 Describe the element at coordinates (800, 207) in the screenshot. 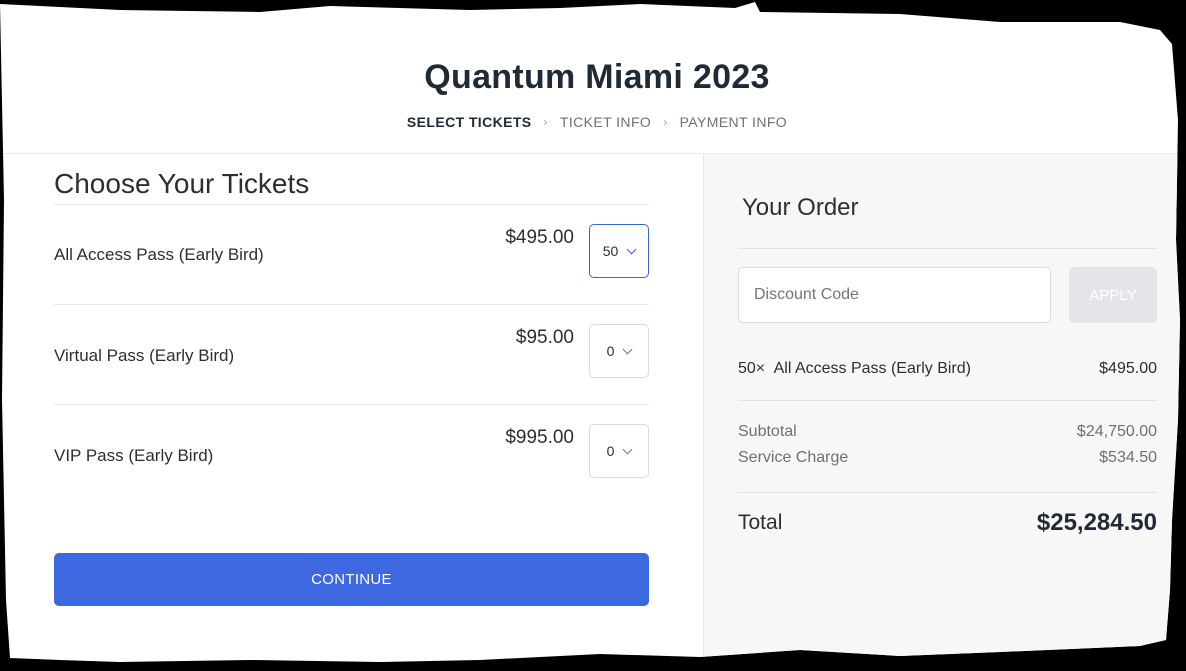

I see `order-heading: Your Order` at that location.